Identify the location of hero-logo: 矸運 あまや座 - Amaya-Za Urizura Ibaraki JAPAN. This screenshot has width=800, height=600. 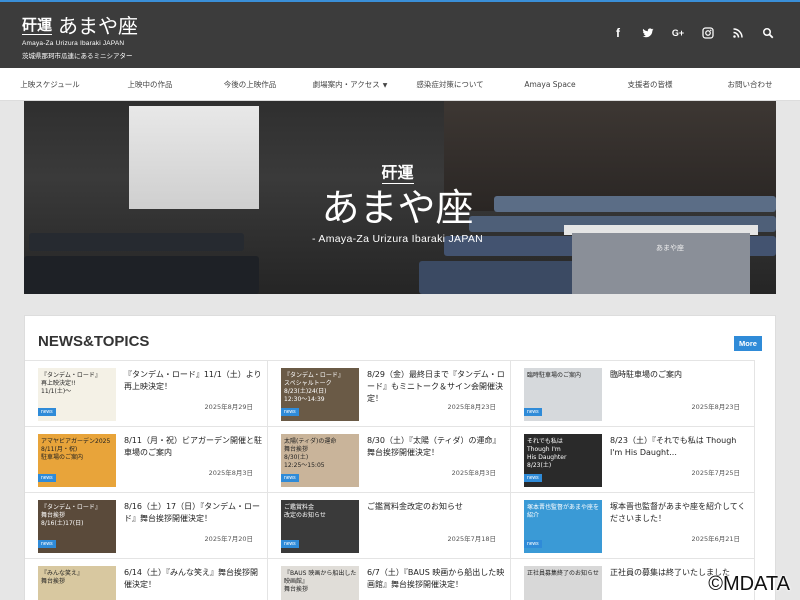
(397, 202).